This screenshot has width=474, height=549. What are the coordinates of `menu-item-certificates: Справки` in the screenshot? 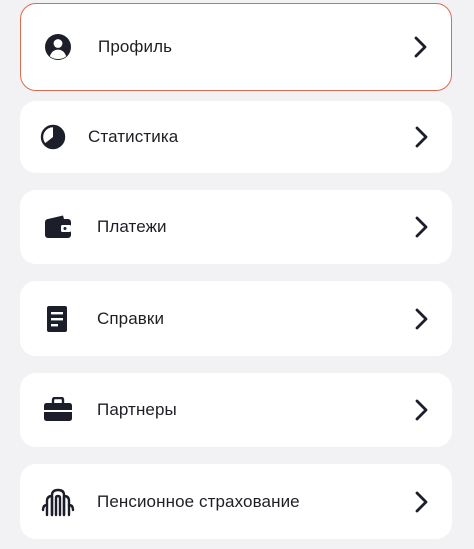 It's located at (236, 318).